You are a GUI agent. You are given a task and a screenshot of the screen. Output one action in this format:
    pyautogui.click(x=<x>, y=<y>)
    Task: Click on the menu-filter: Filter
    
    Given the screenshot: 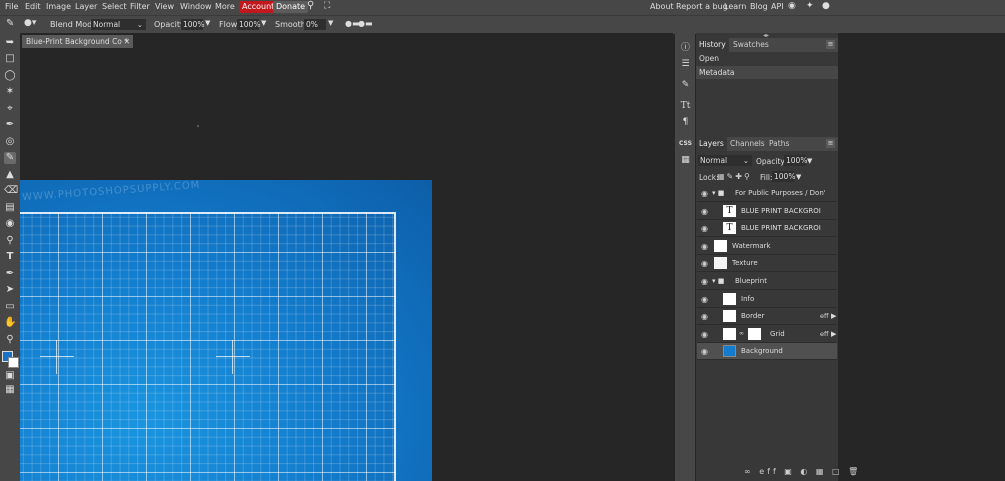 What is the action you would take?
    pyautogui.click(x=140, y=6)
    